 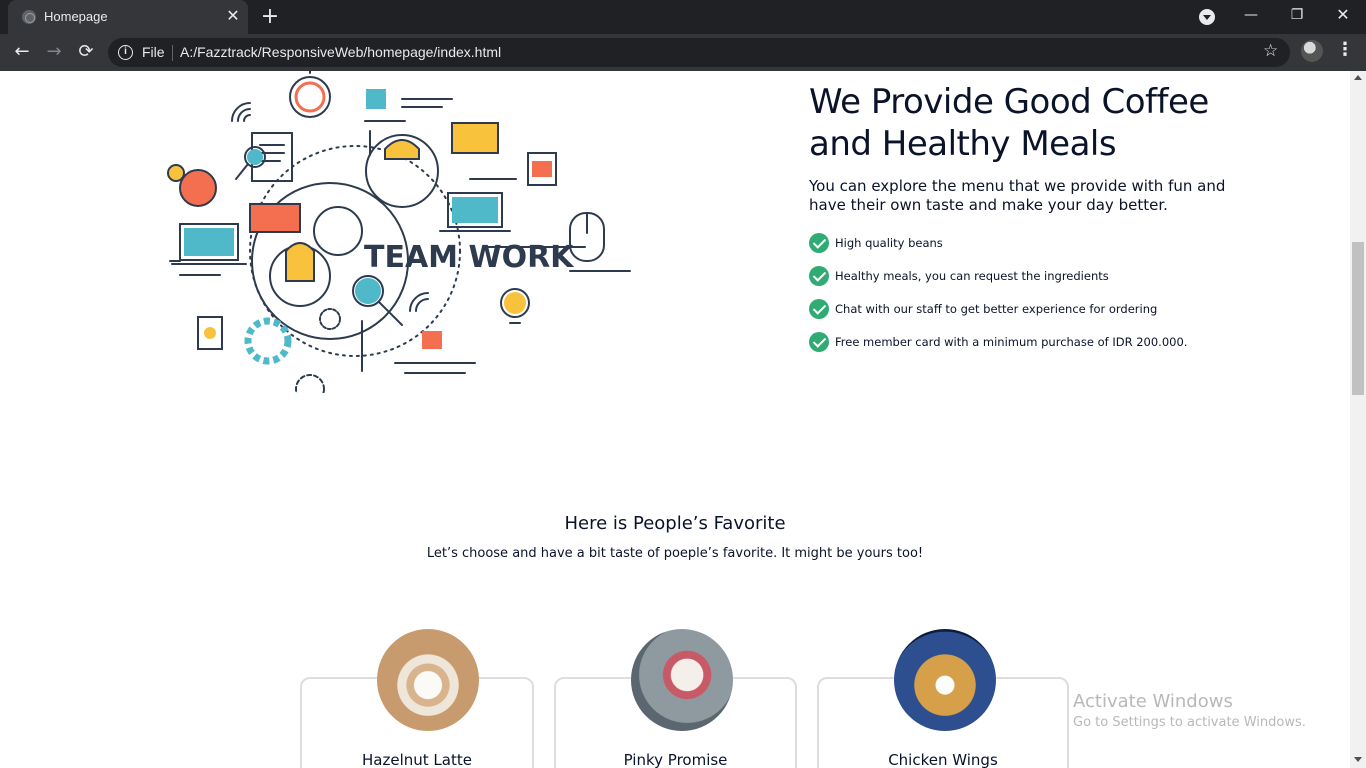 I want to click on tab-close-icon: ✕, so click(x=233, y=16).